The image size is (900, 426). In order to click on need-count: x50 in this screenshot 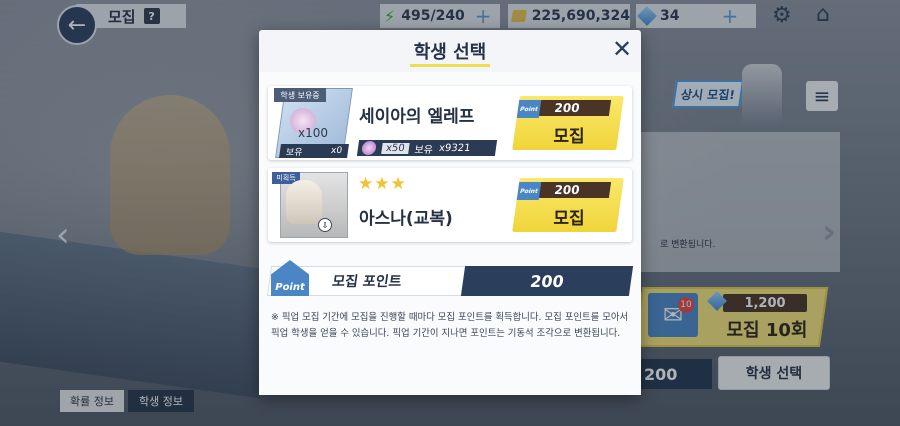, I will do `click(395, 148)`.